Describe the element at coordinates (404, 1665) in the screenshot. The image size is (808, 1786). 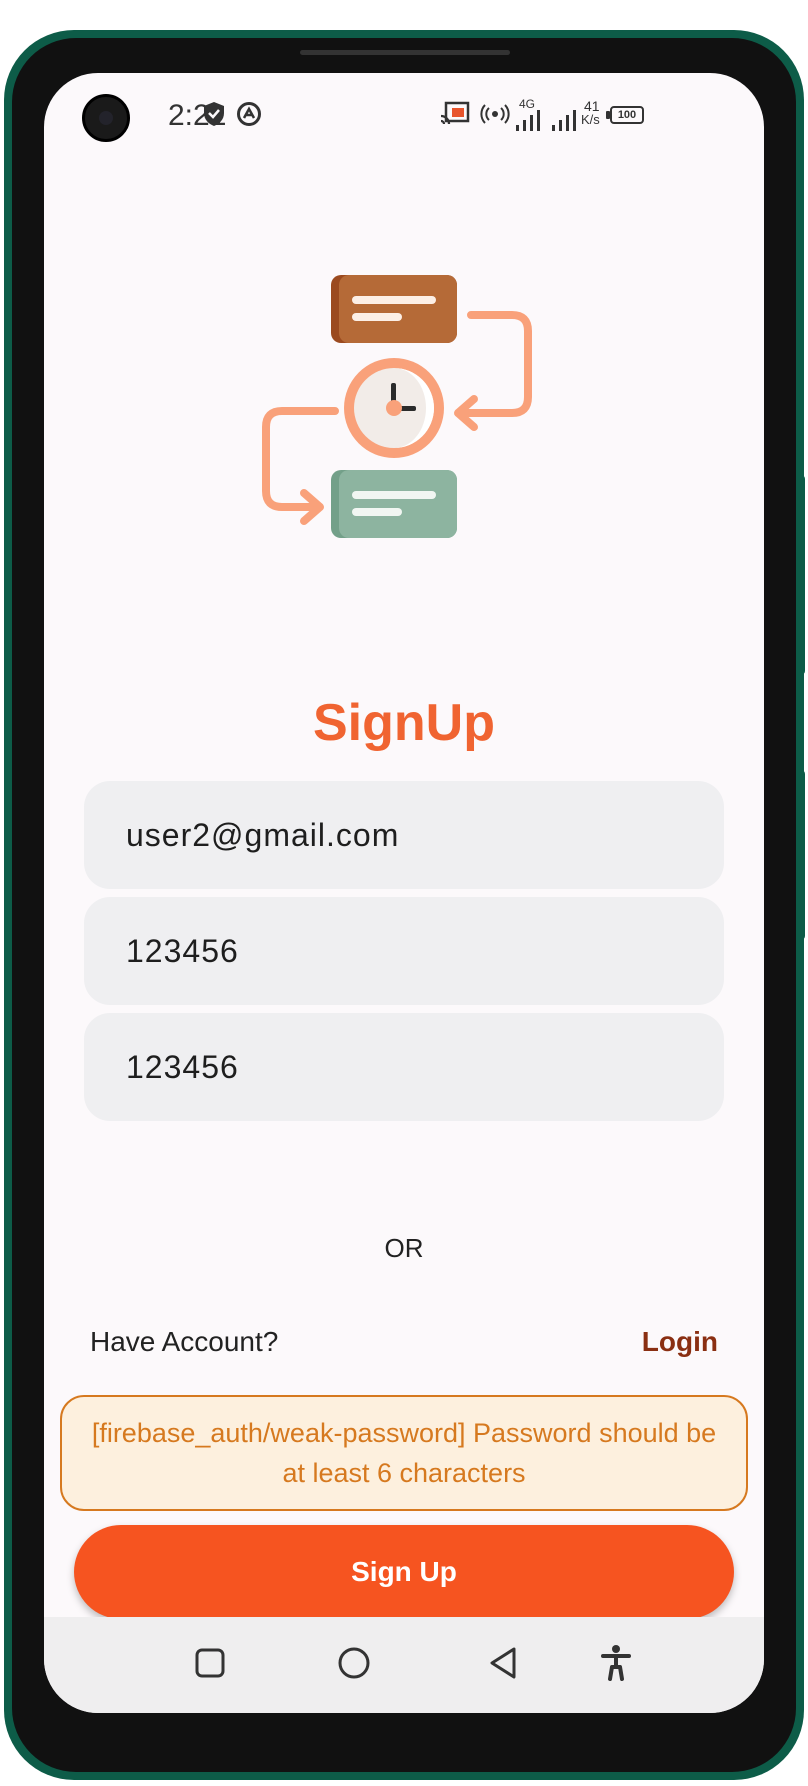
I see `system-nav-bar` at that location.